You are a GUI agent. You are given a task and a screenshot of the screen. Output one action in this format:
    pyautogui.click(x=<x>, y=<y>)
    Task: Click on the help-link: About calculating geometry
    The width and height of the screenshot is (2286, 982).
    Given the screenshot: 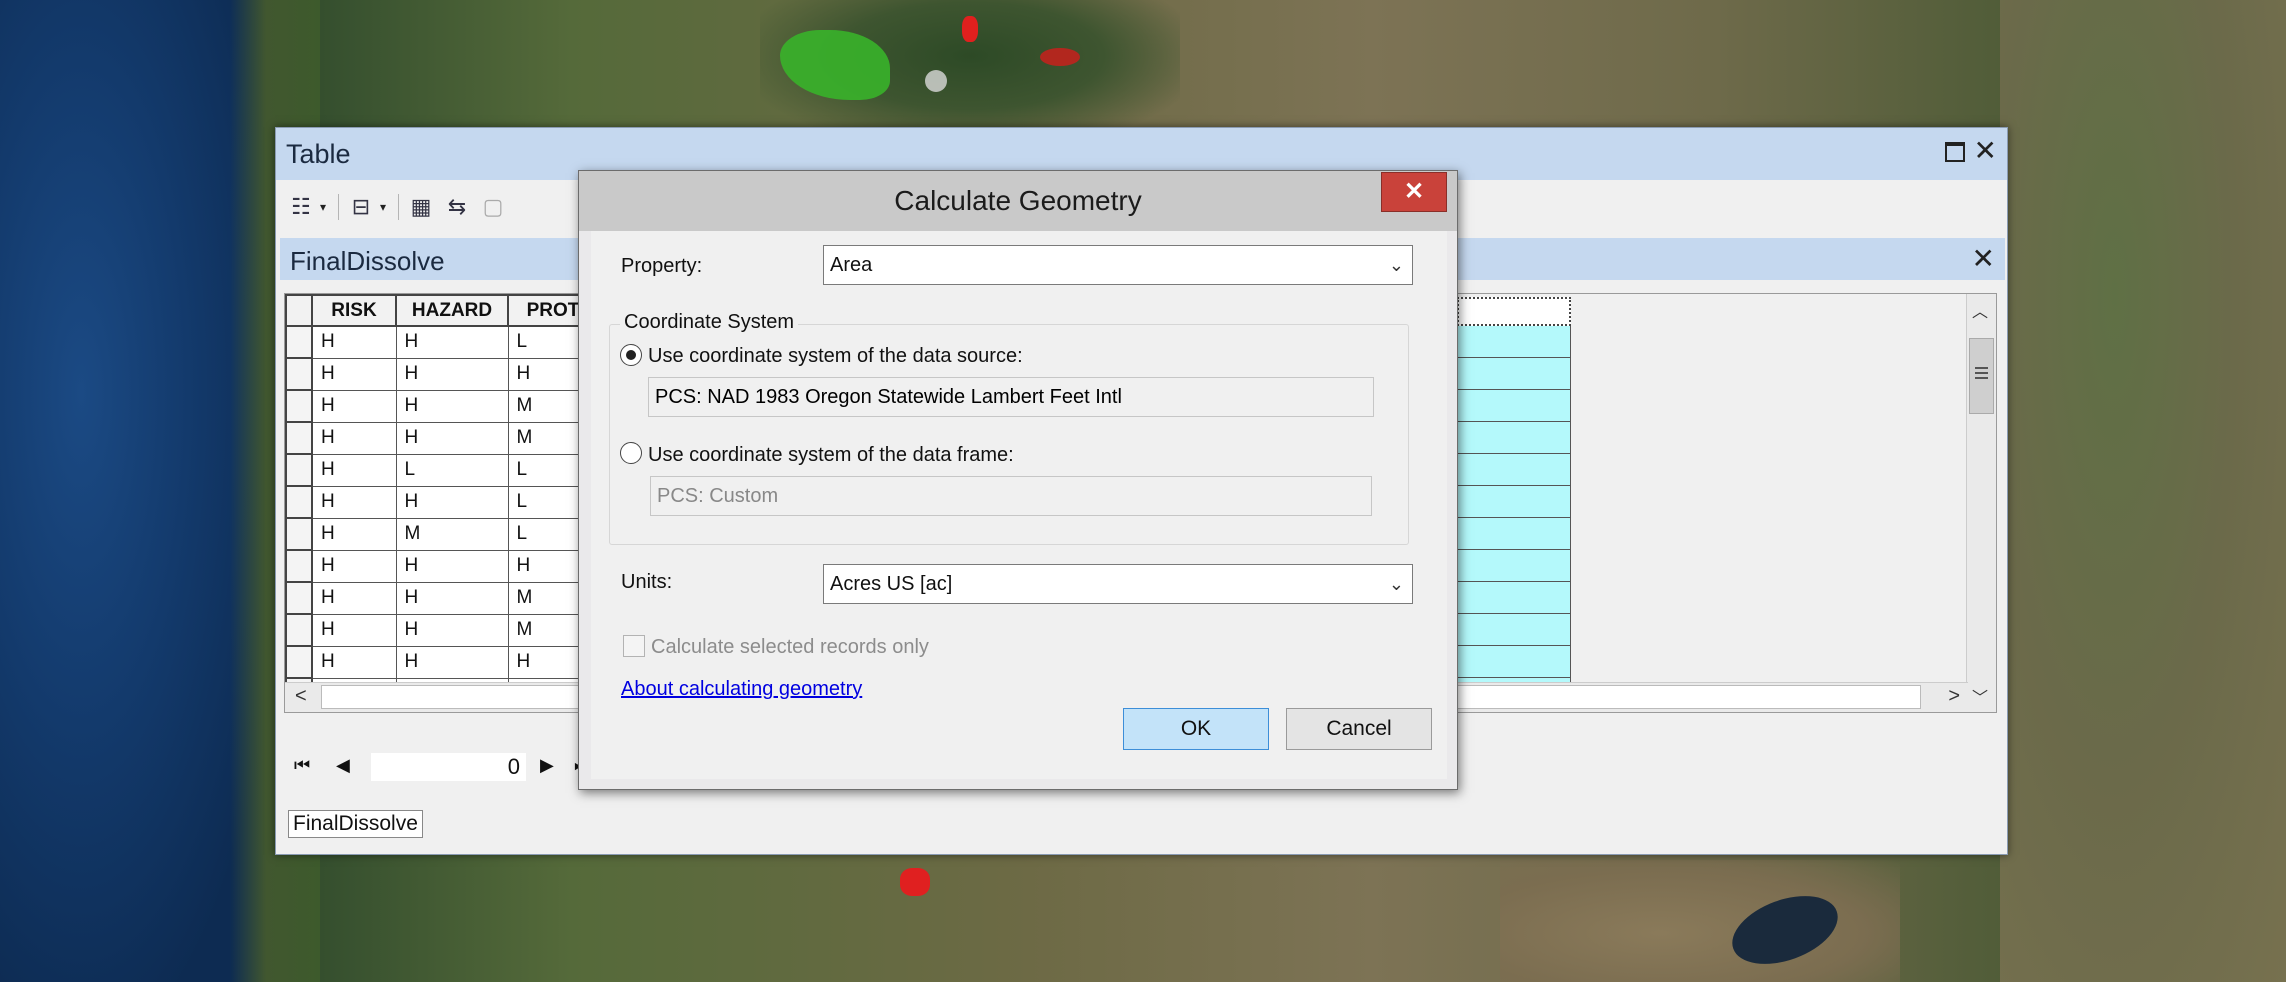 What is the action you would take?
    pyautogui.click(x=741, y=689)
    